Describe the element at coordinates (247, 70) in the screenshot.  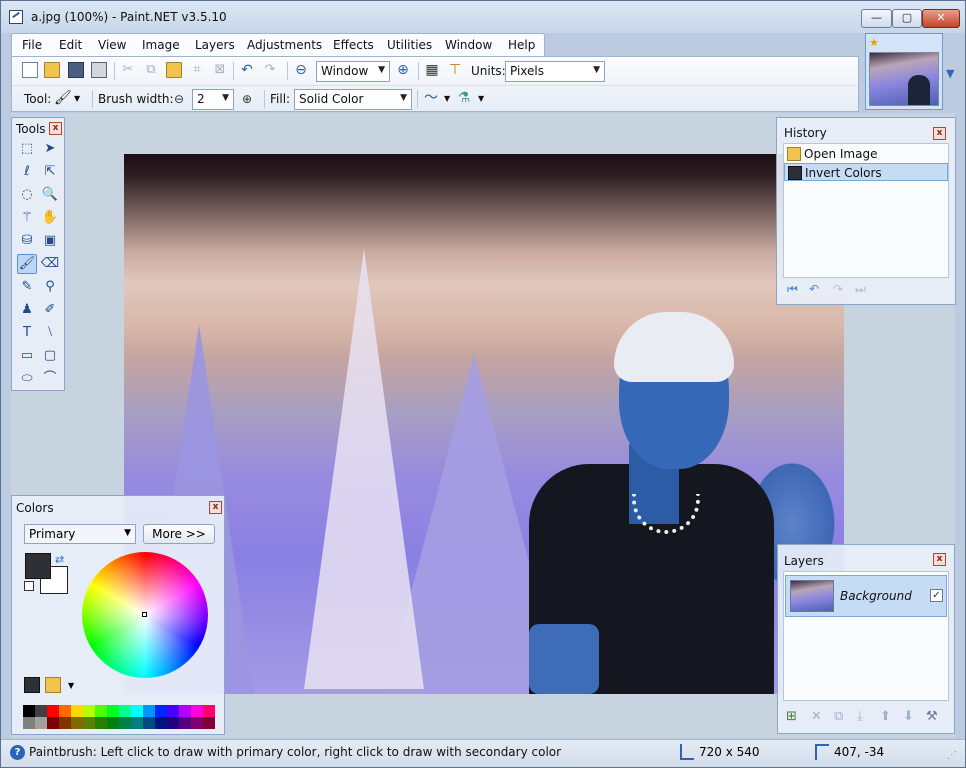
I see `undo-icon: ↶` at that location.